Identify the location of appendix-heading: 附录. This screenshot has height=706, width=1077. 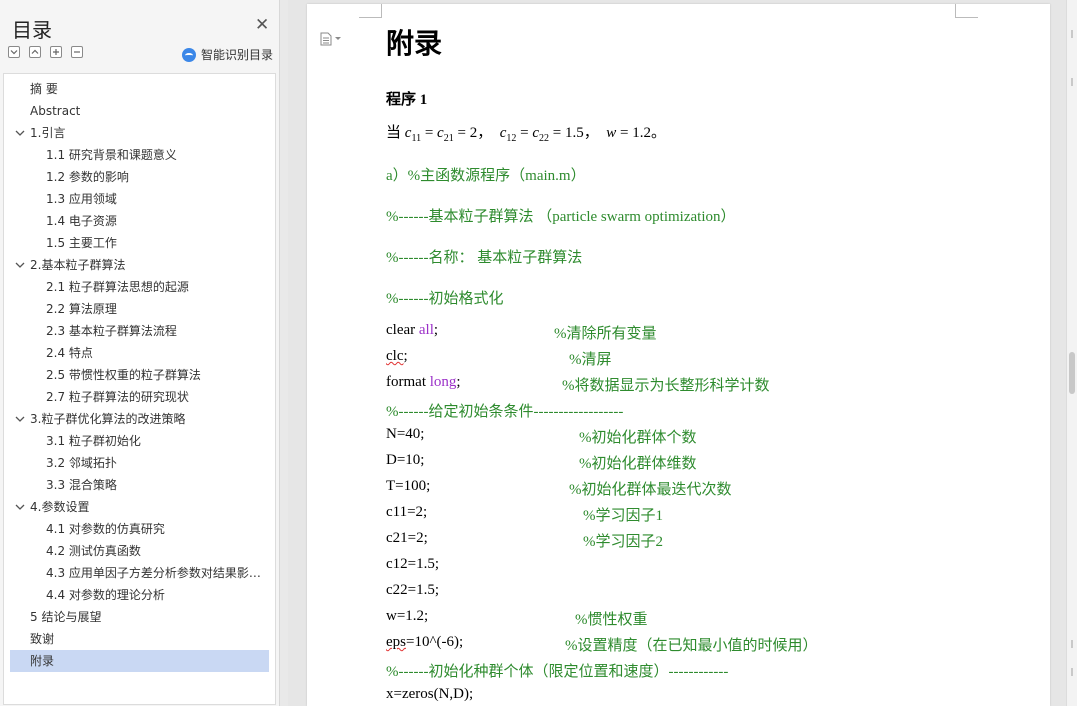
(414, 43).